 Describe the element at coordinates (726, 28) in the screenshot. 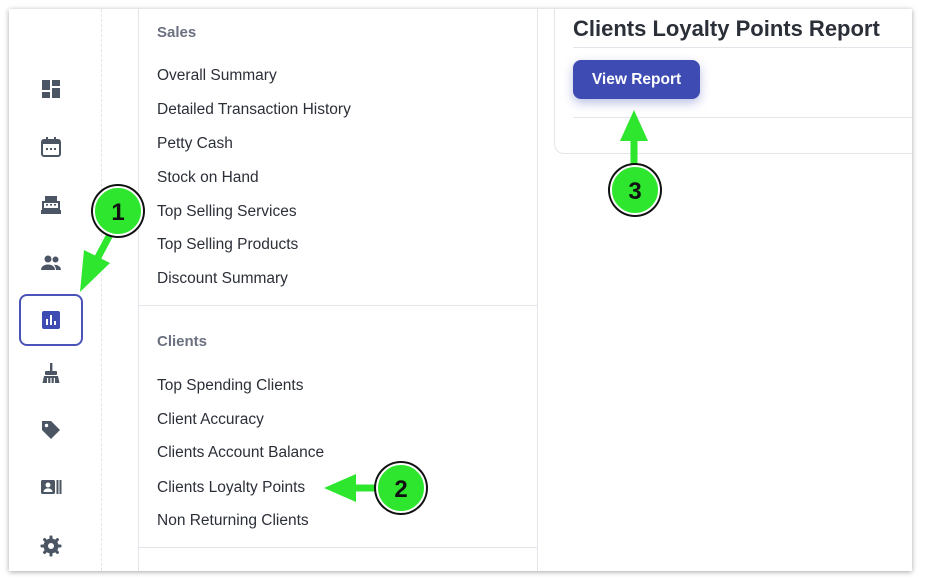

I see `report-title: Clients Loyalty Points Report` at that location.